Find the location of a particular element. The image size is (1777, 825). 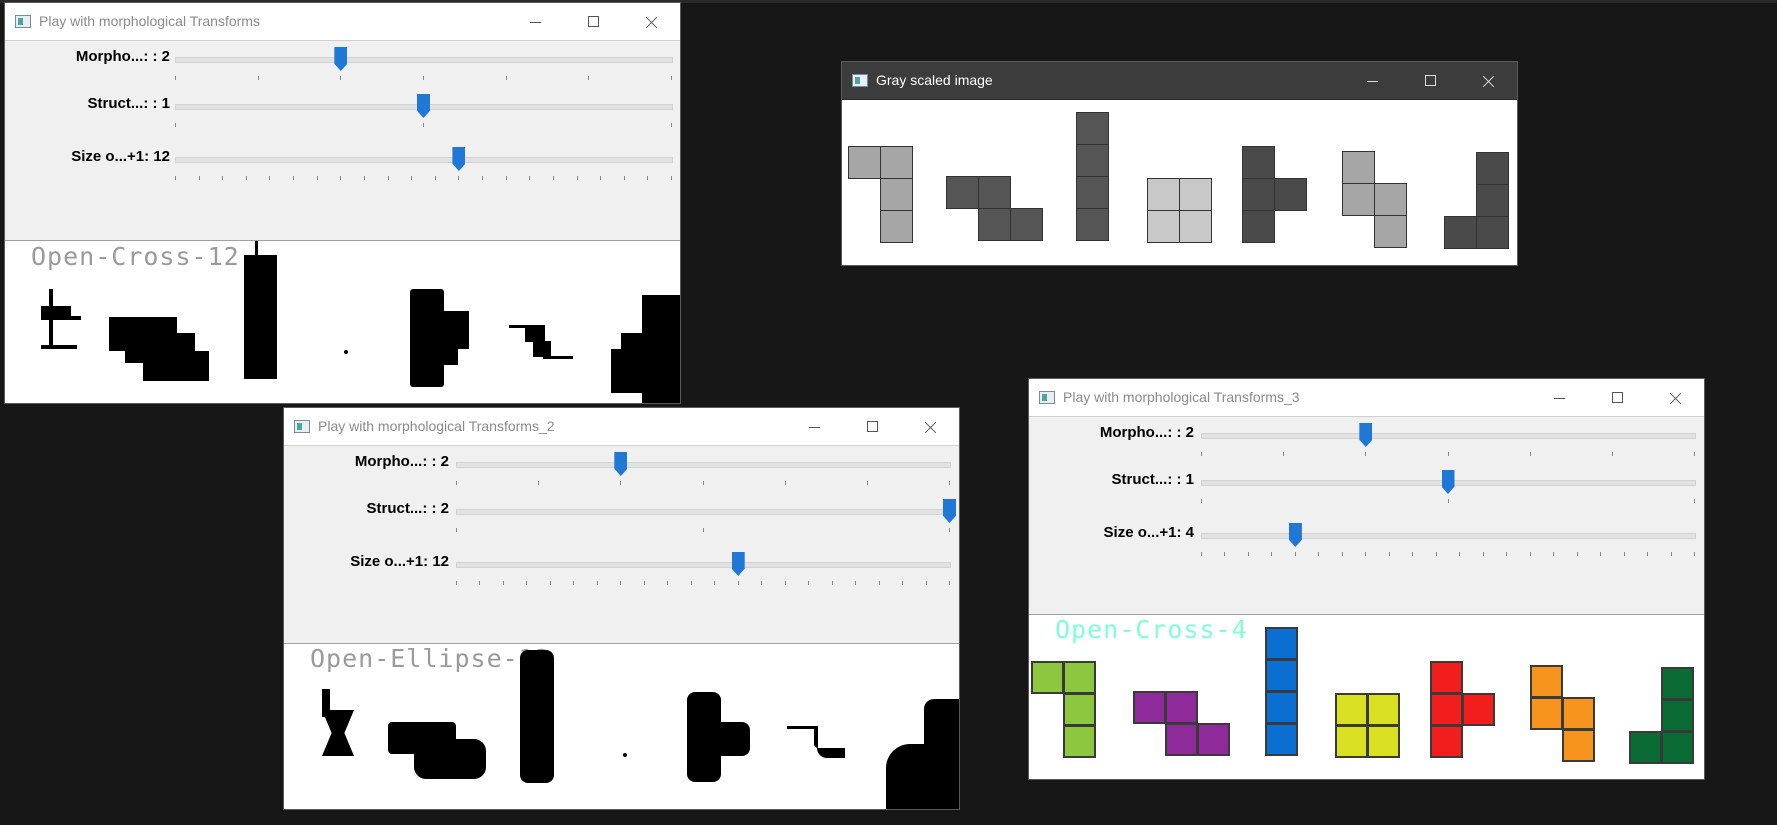

window-gray-scaled: Gray scaled image is located at coordinates (1179, 163).